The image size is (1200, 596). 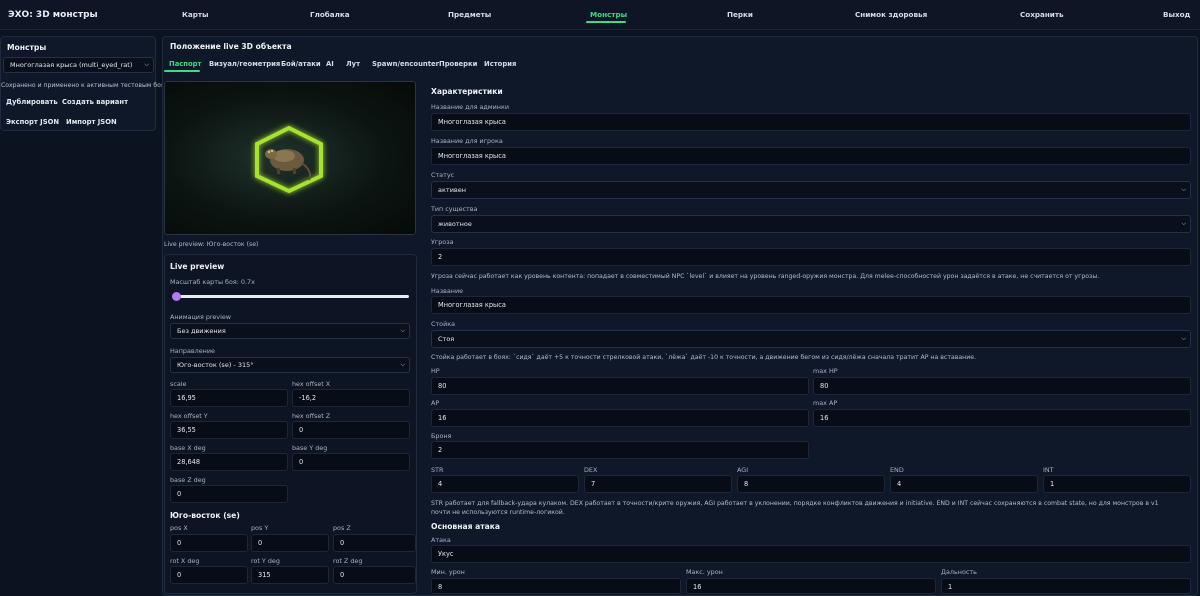 I want to click on pos-x-label: pos X, so click(x=179, y=528).